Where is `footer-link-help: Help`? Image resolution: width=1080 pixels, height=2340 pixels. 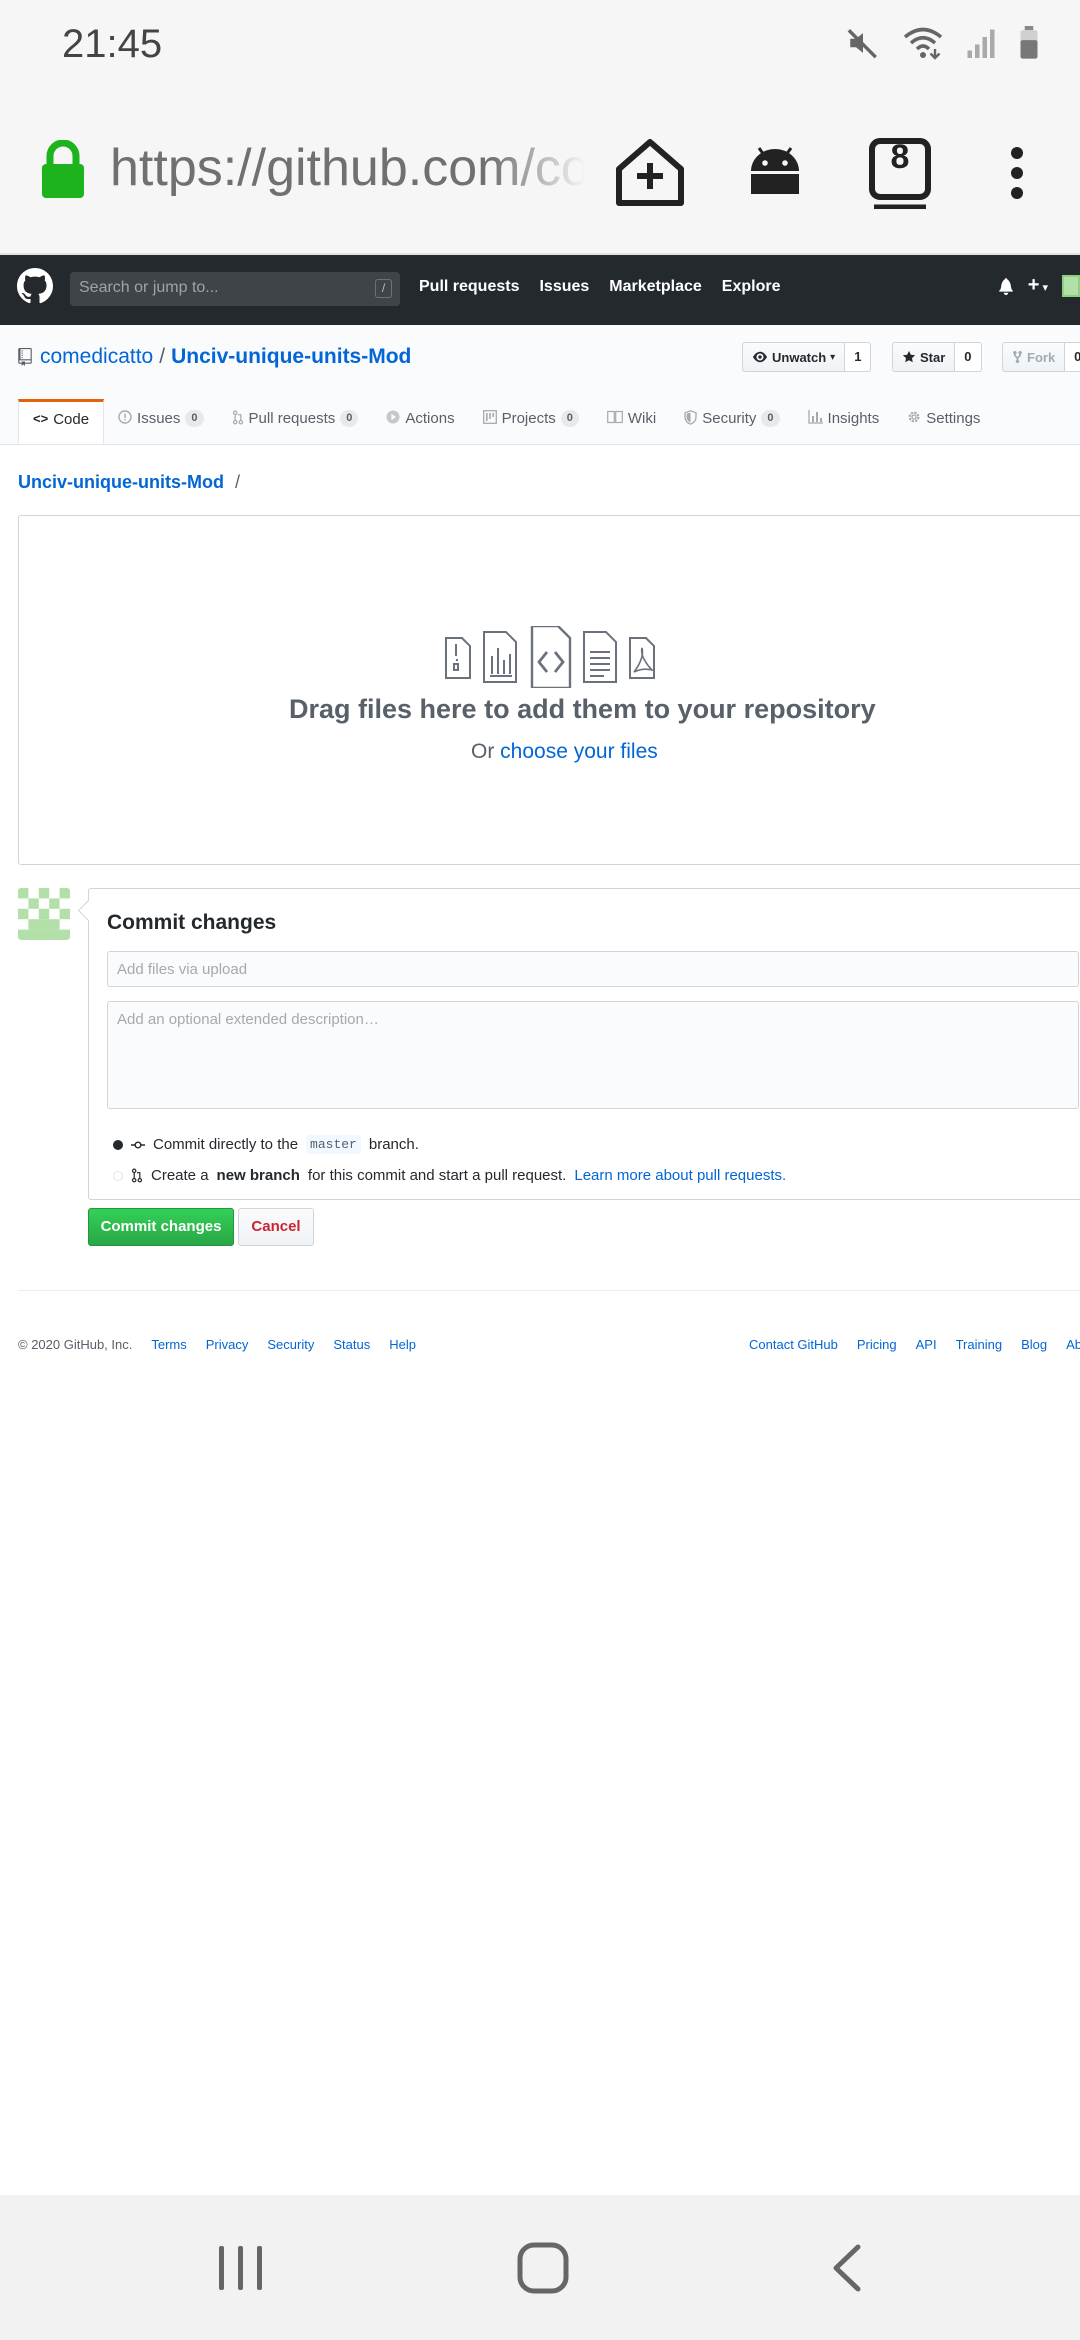 footer-link-help: Help is located at coordinates (402, 1344).